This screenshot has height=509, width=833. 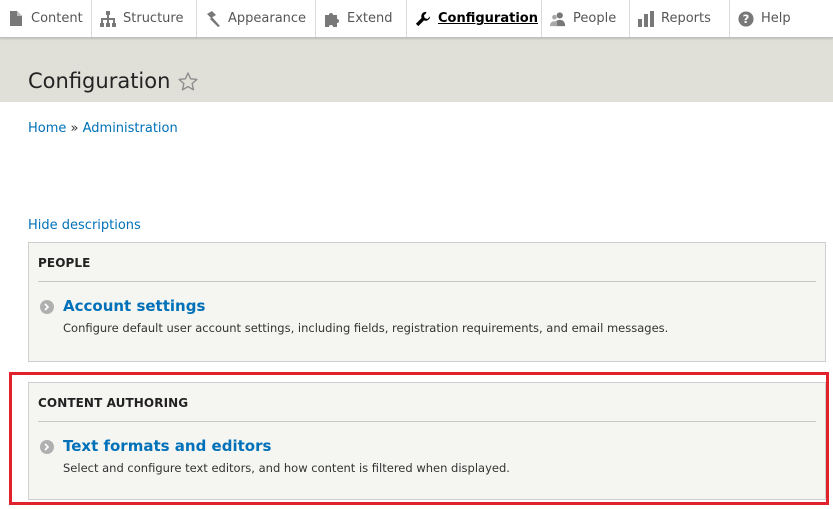 I want to click on toolbar-item-appearance: Appearance, so click(x=256, y=18).